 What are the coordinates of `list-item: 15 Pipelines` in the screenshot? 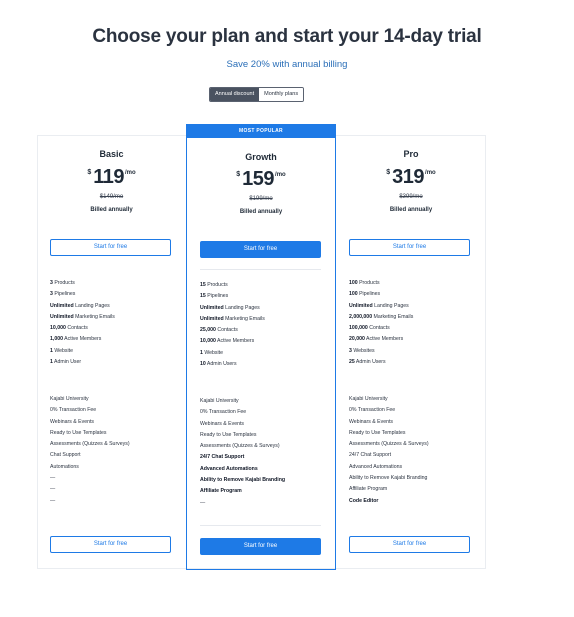 It's located at (214, 296).